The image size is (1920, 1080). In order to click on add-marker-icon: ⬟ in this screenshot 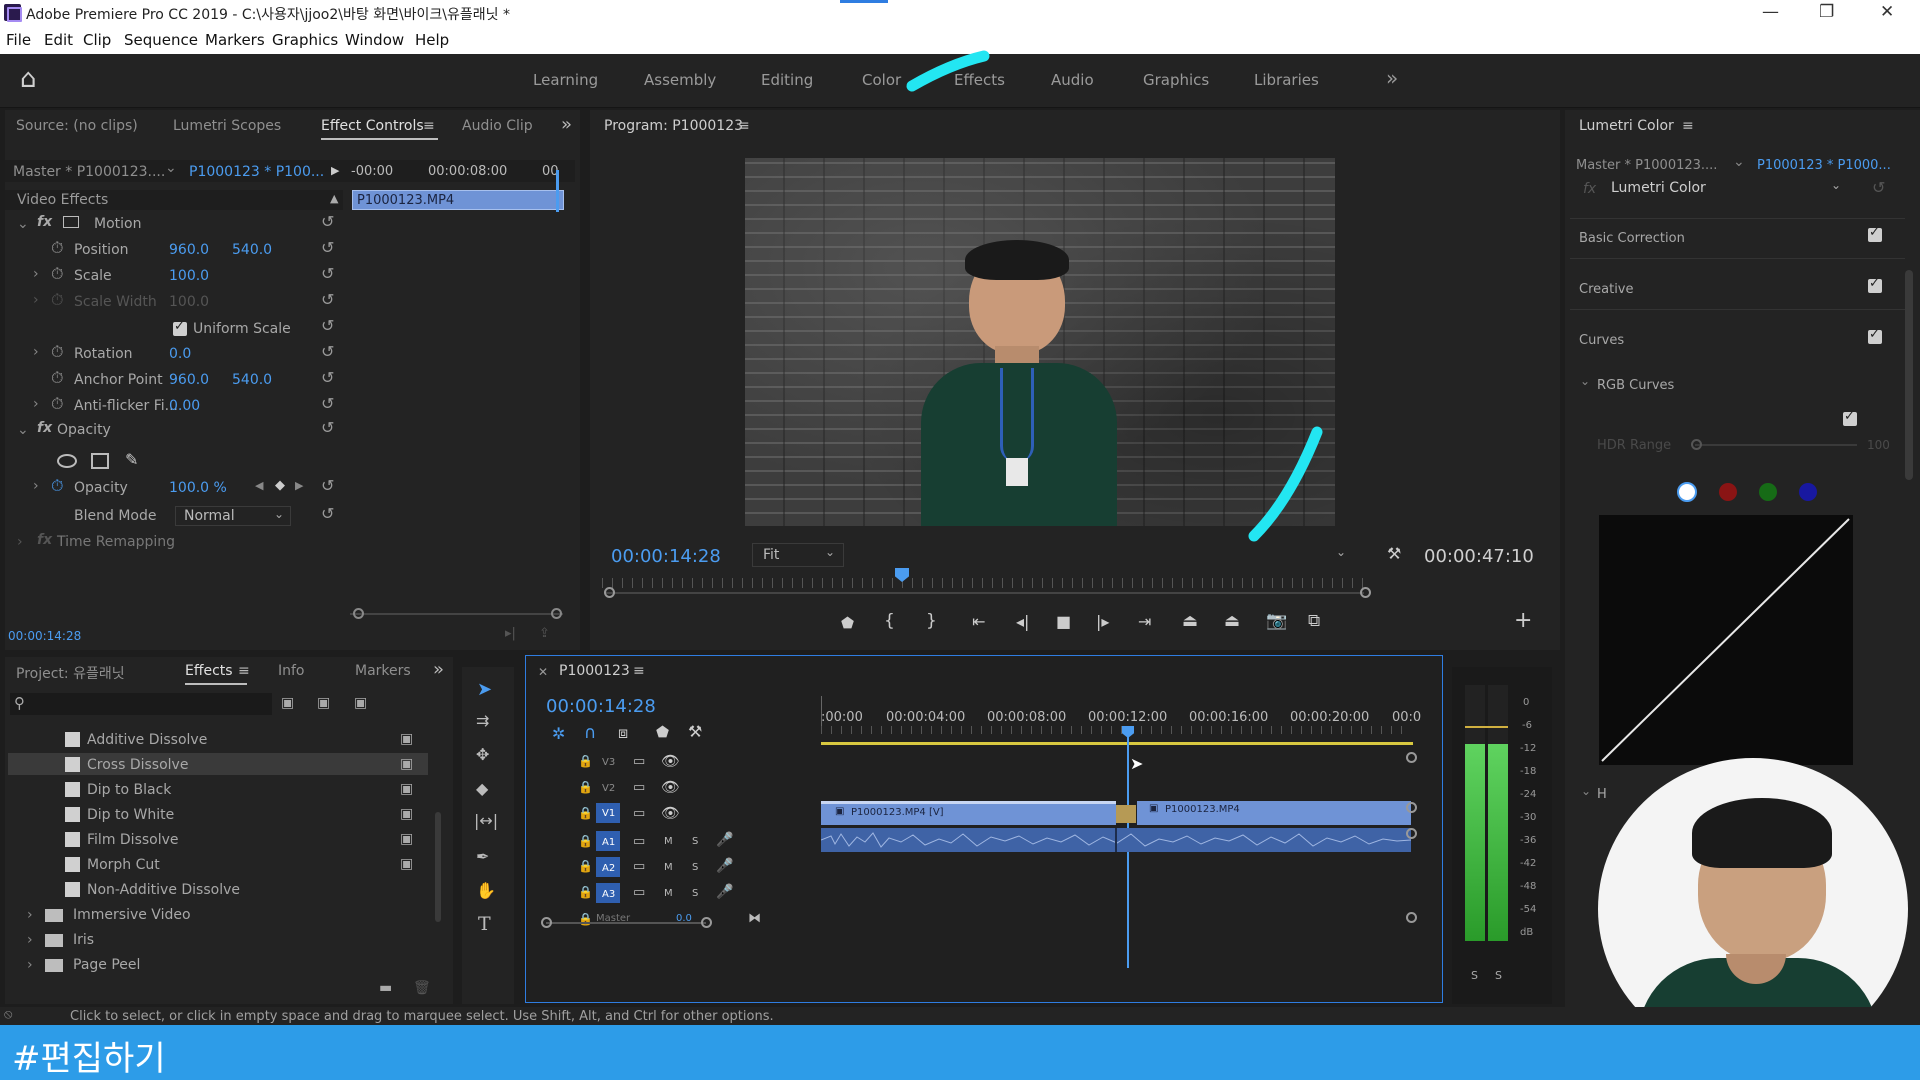, I will do `click(662, 732)`.